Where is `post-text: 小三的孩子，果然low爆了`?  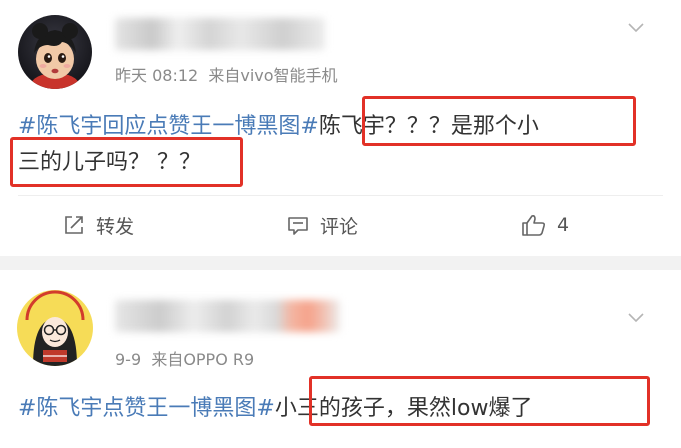 post-text: 小三的孩子，果然low爆了 is located at coordinates (403, 408).